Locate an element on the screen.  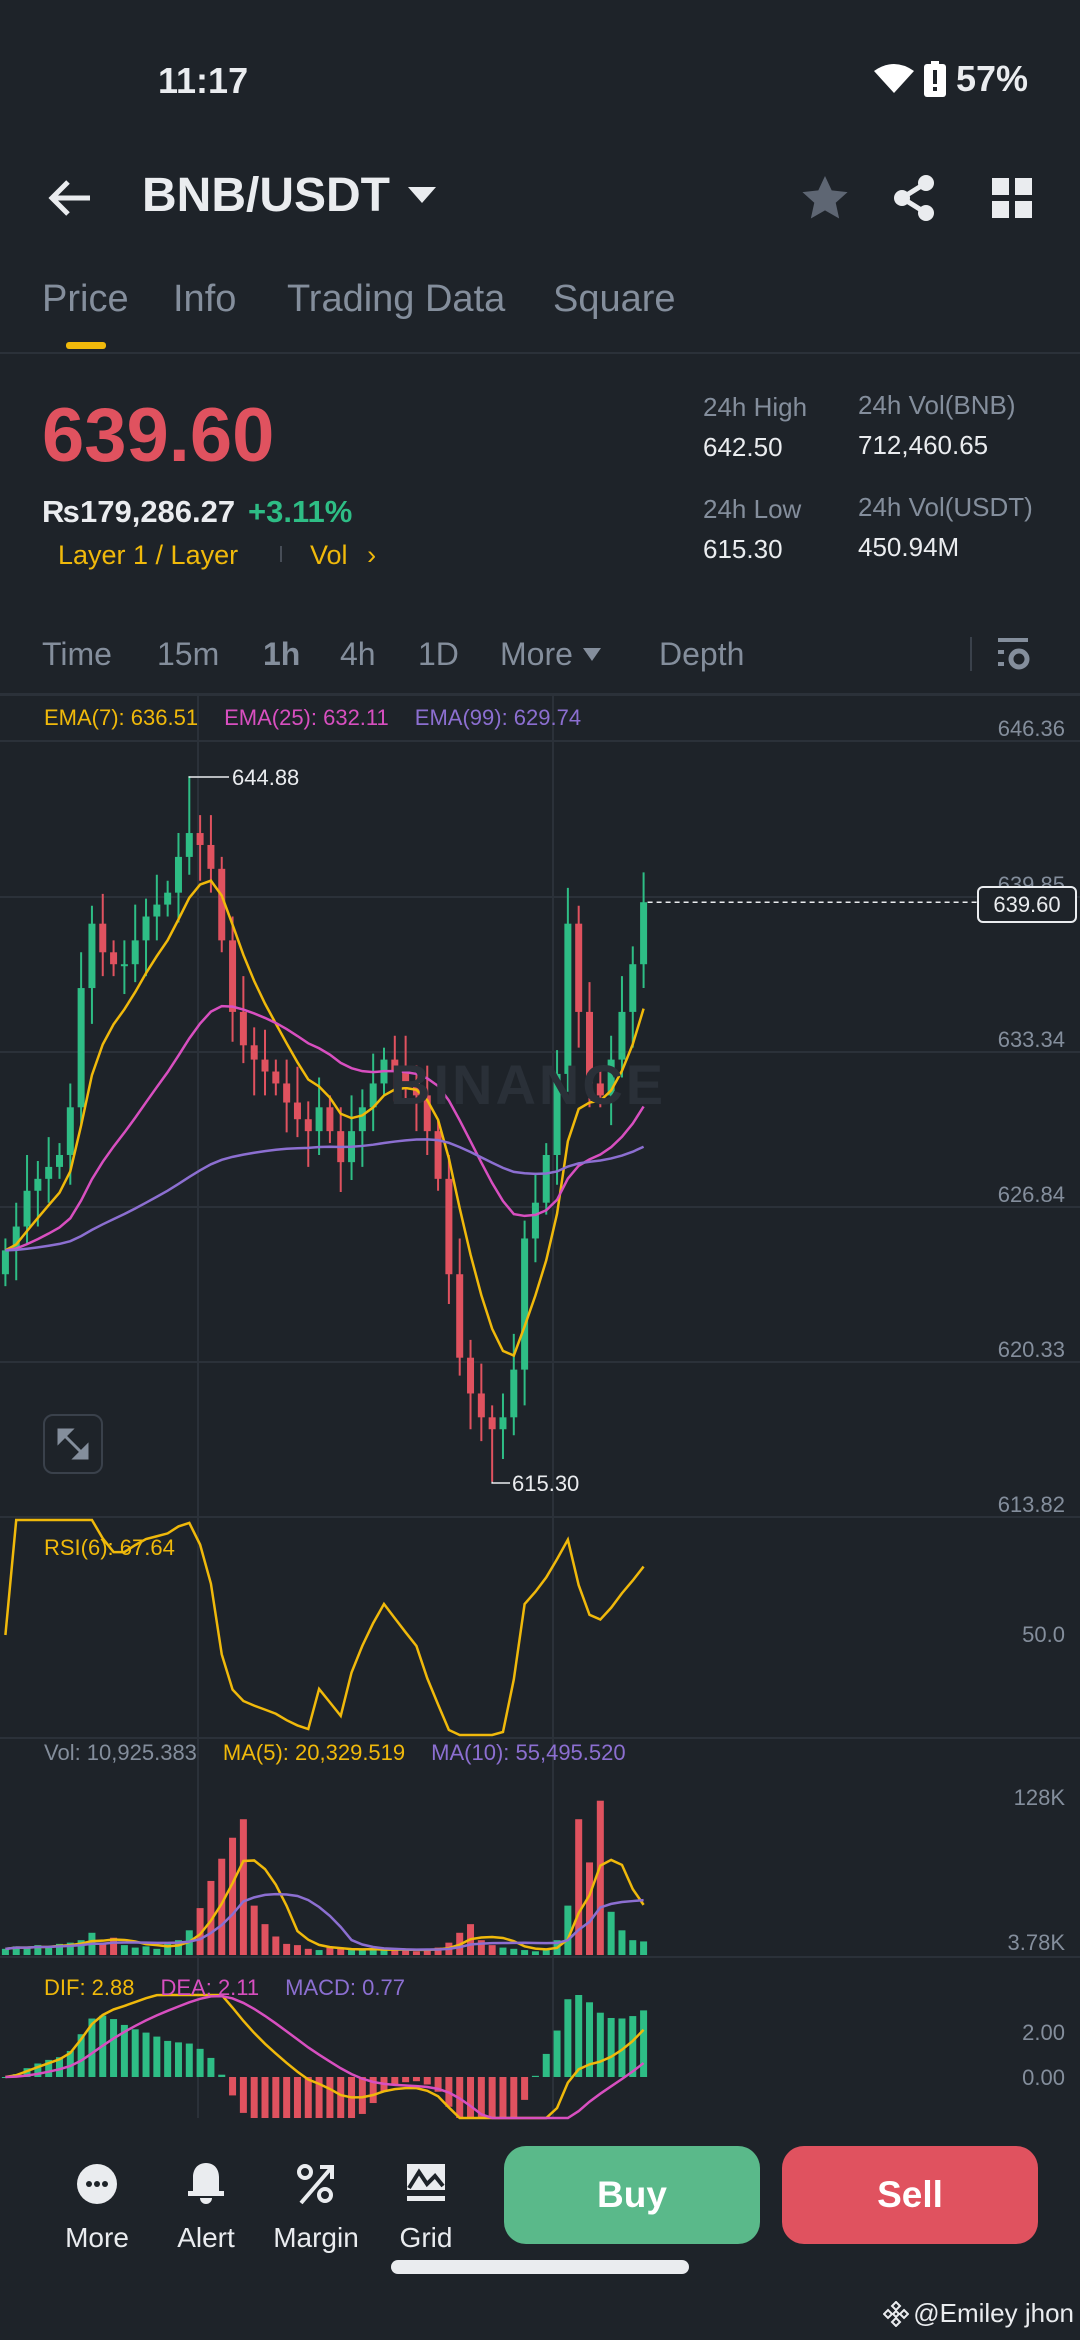
price-axis-label: 613.82 is located at coordinates (1031, 1504).